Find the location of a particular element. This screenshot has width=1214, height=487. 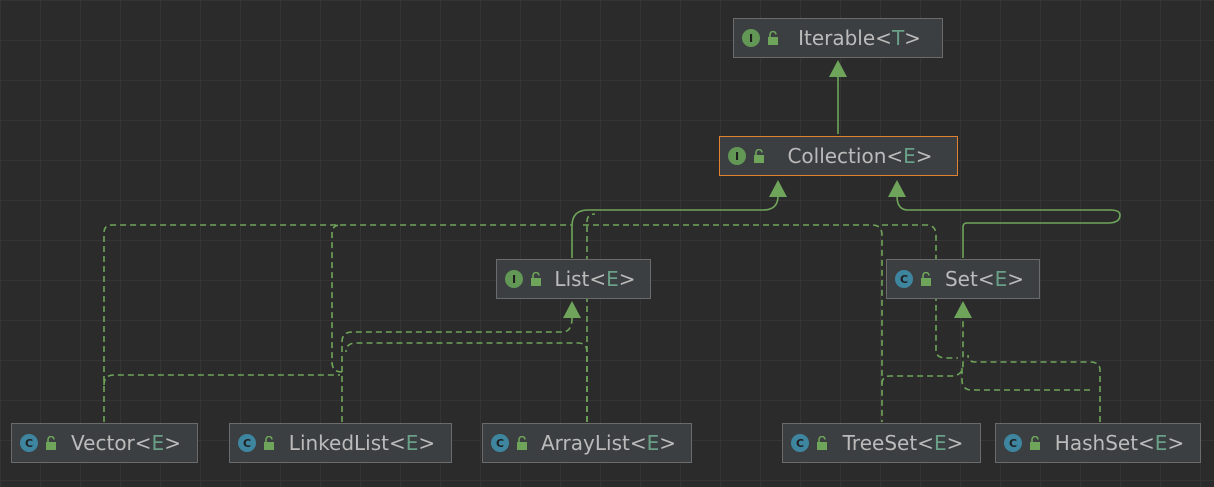

edge-arraylist-to-list is located at coordinates (466, 382).